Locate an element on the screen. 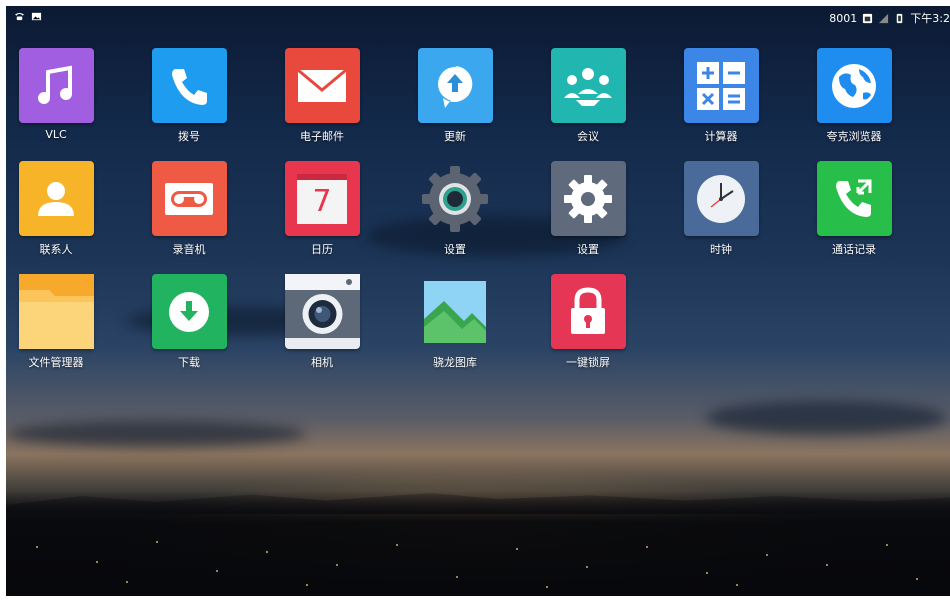 This screenshot has width=950, height=601. app-gallery: 骁龙图库 is located at coordinates (455, 322).